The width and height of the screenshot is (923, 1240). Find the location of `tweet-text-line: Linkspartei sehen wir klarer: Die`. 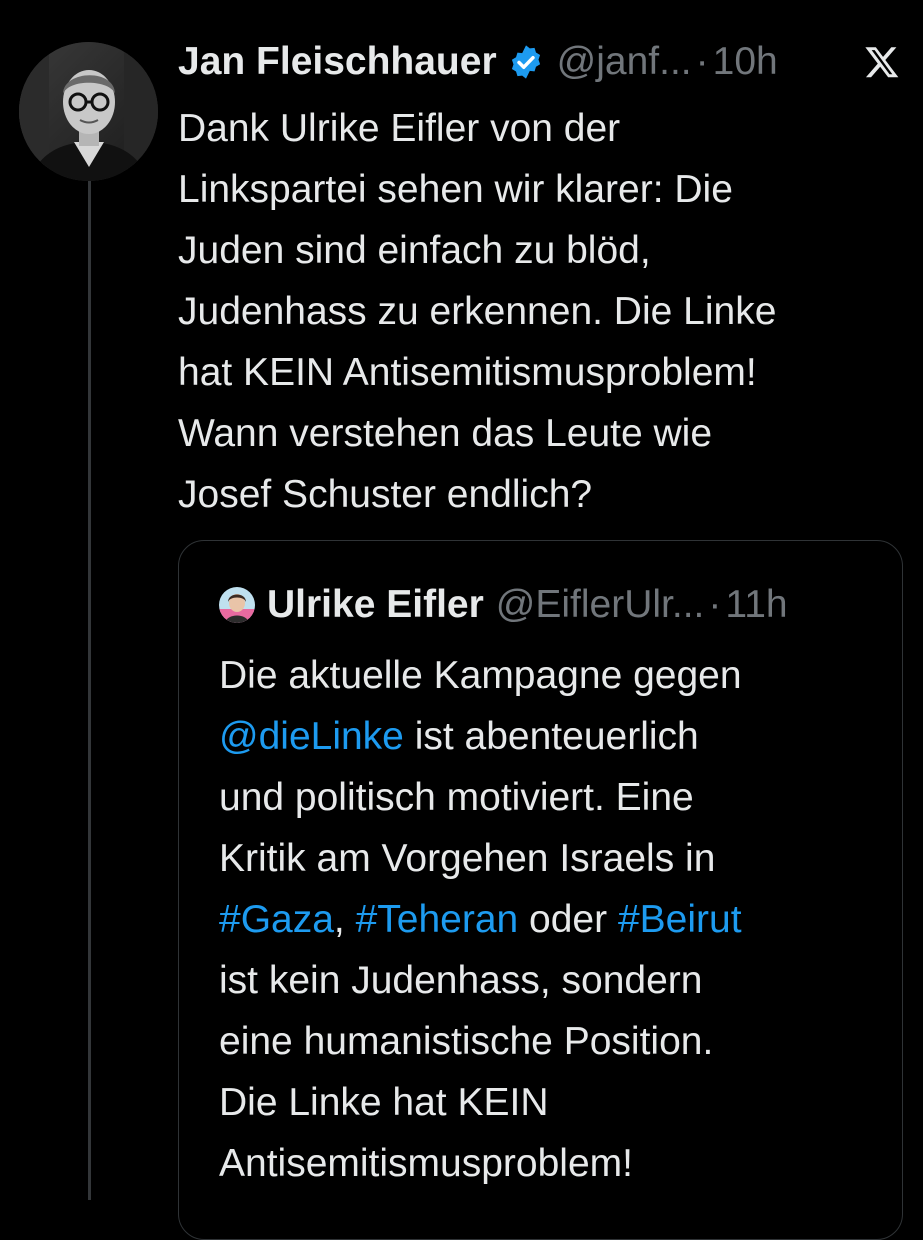

tweet-text-line: Linkspartei sehen wir klarer: Die is located at coordinates (455, 189).